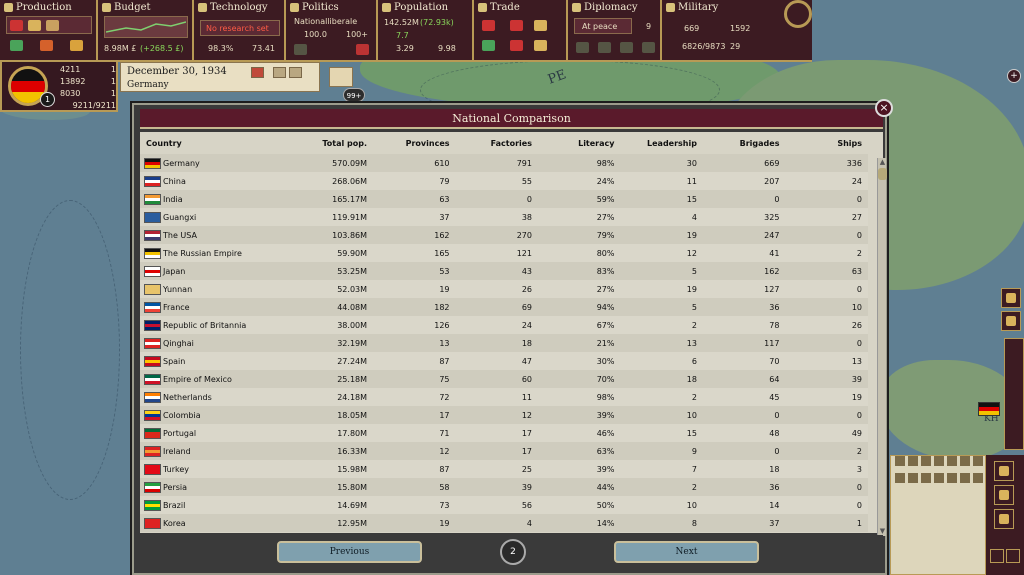  What do you see at coordinates (504, 343) in the screenshot?
I see `table-row: Qinghai 32.19M 13 18 21% 13 117 0` at bounding box center [504, 343].